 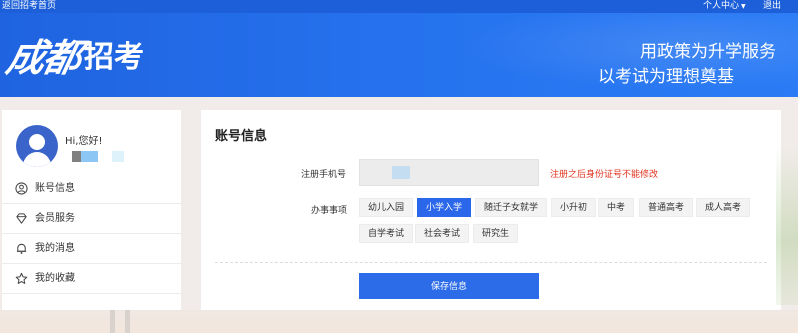 I want to click on logo-plain-text: 招考, so click(x=114, y=57).